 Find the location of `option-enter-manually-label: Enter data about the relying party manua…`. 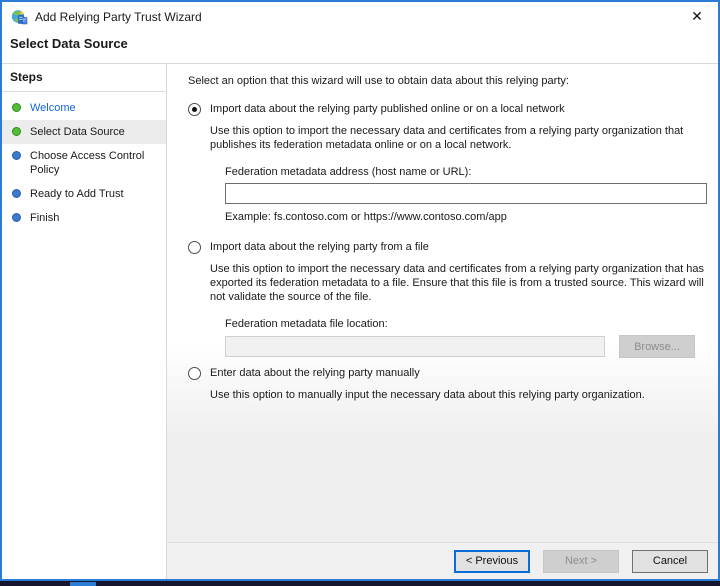

option-enter-manually-label: Enter data about the relying party manua… is located at coordinates (315, 373).